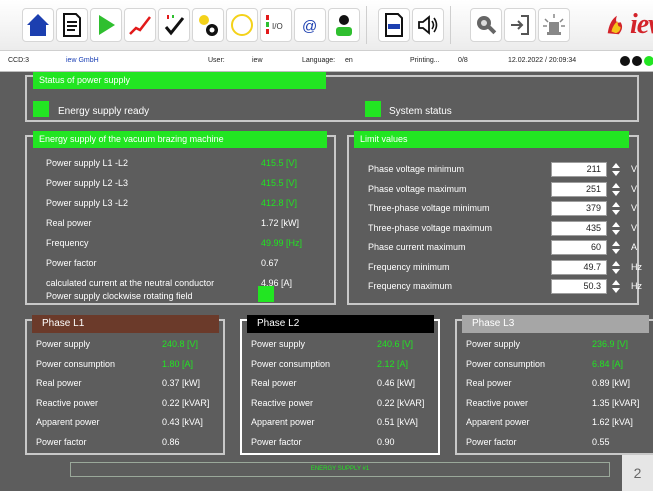 This screenshot has height=491, width=653. I want to click on speaker-button, so click(428, 25).